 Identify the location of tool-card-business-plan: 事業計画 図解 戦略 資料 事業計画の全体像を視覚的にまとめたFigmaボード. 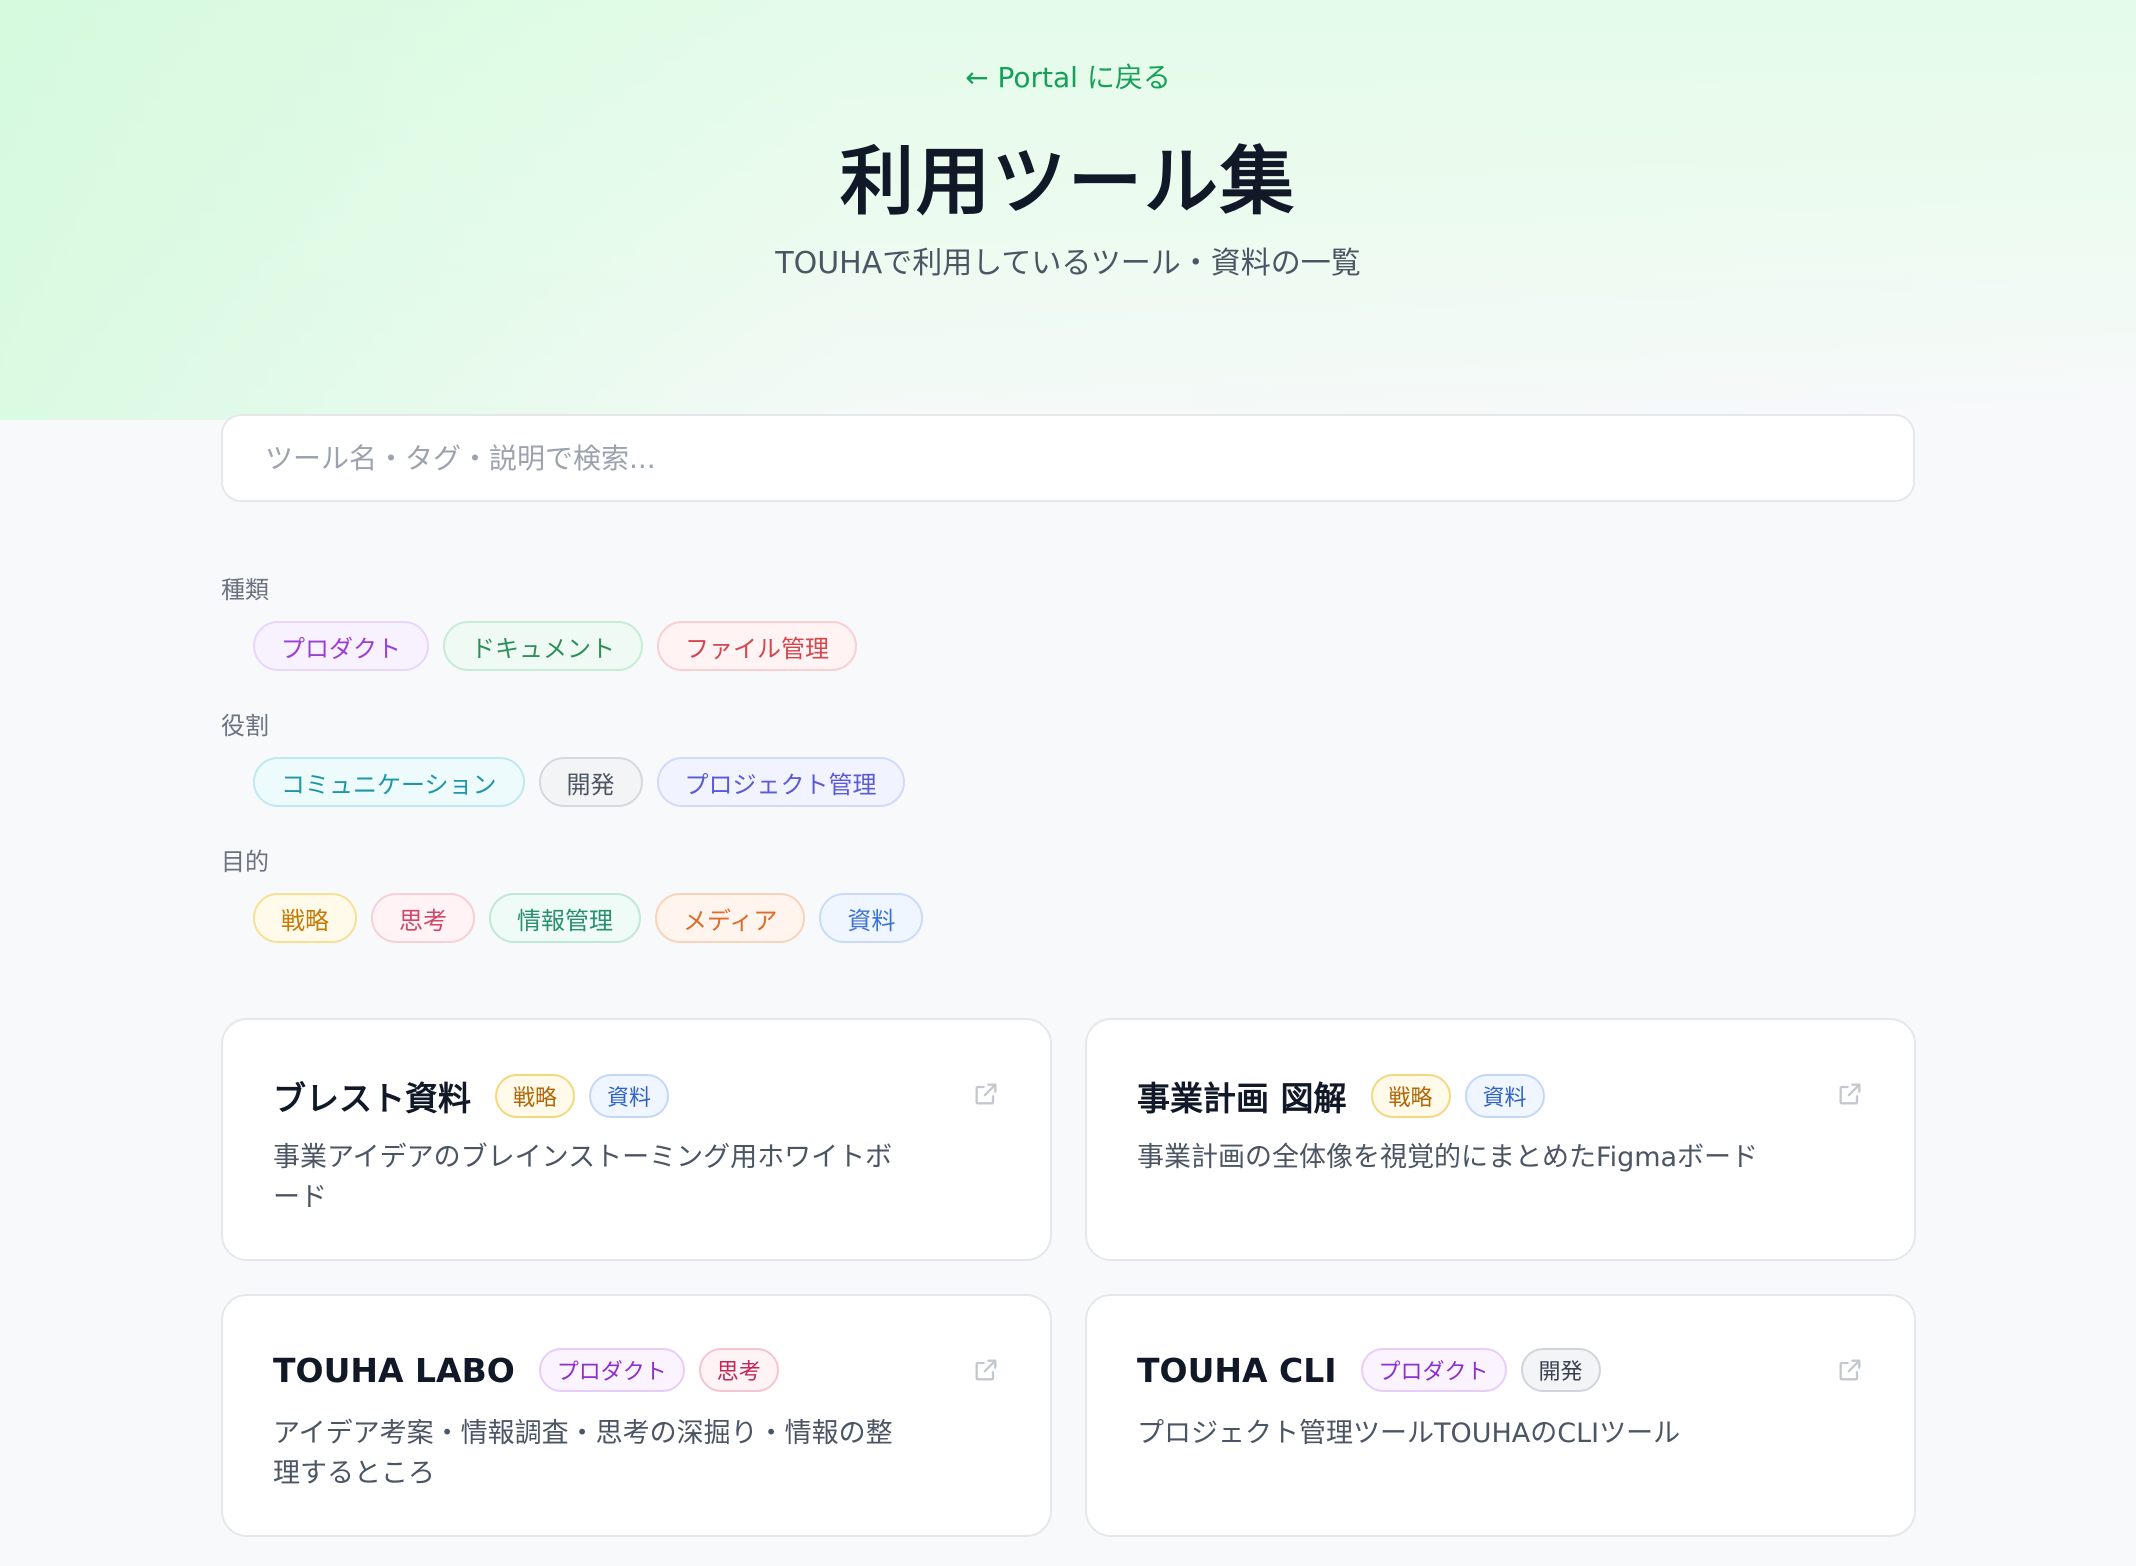
(1500, 1139).